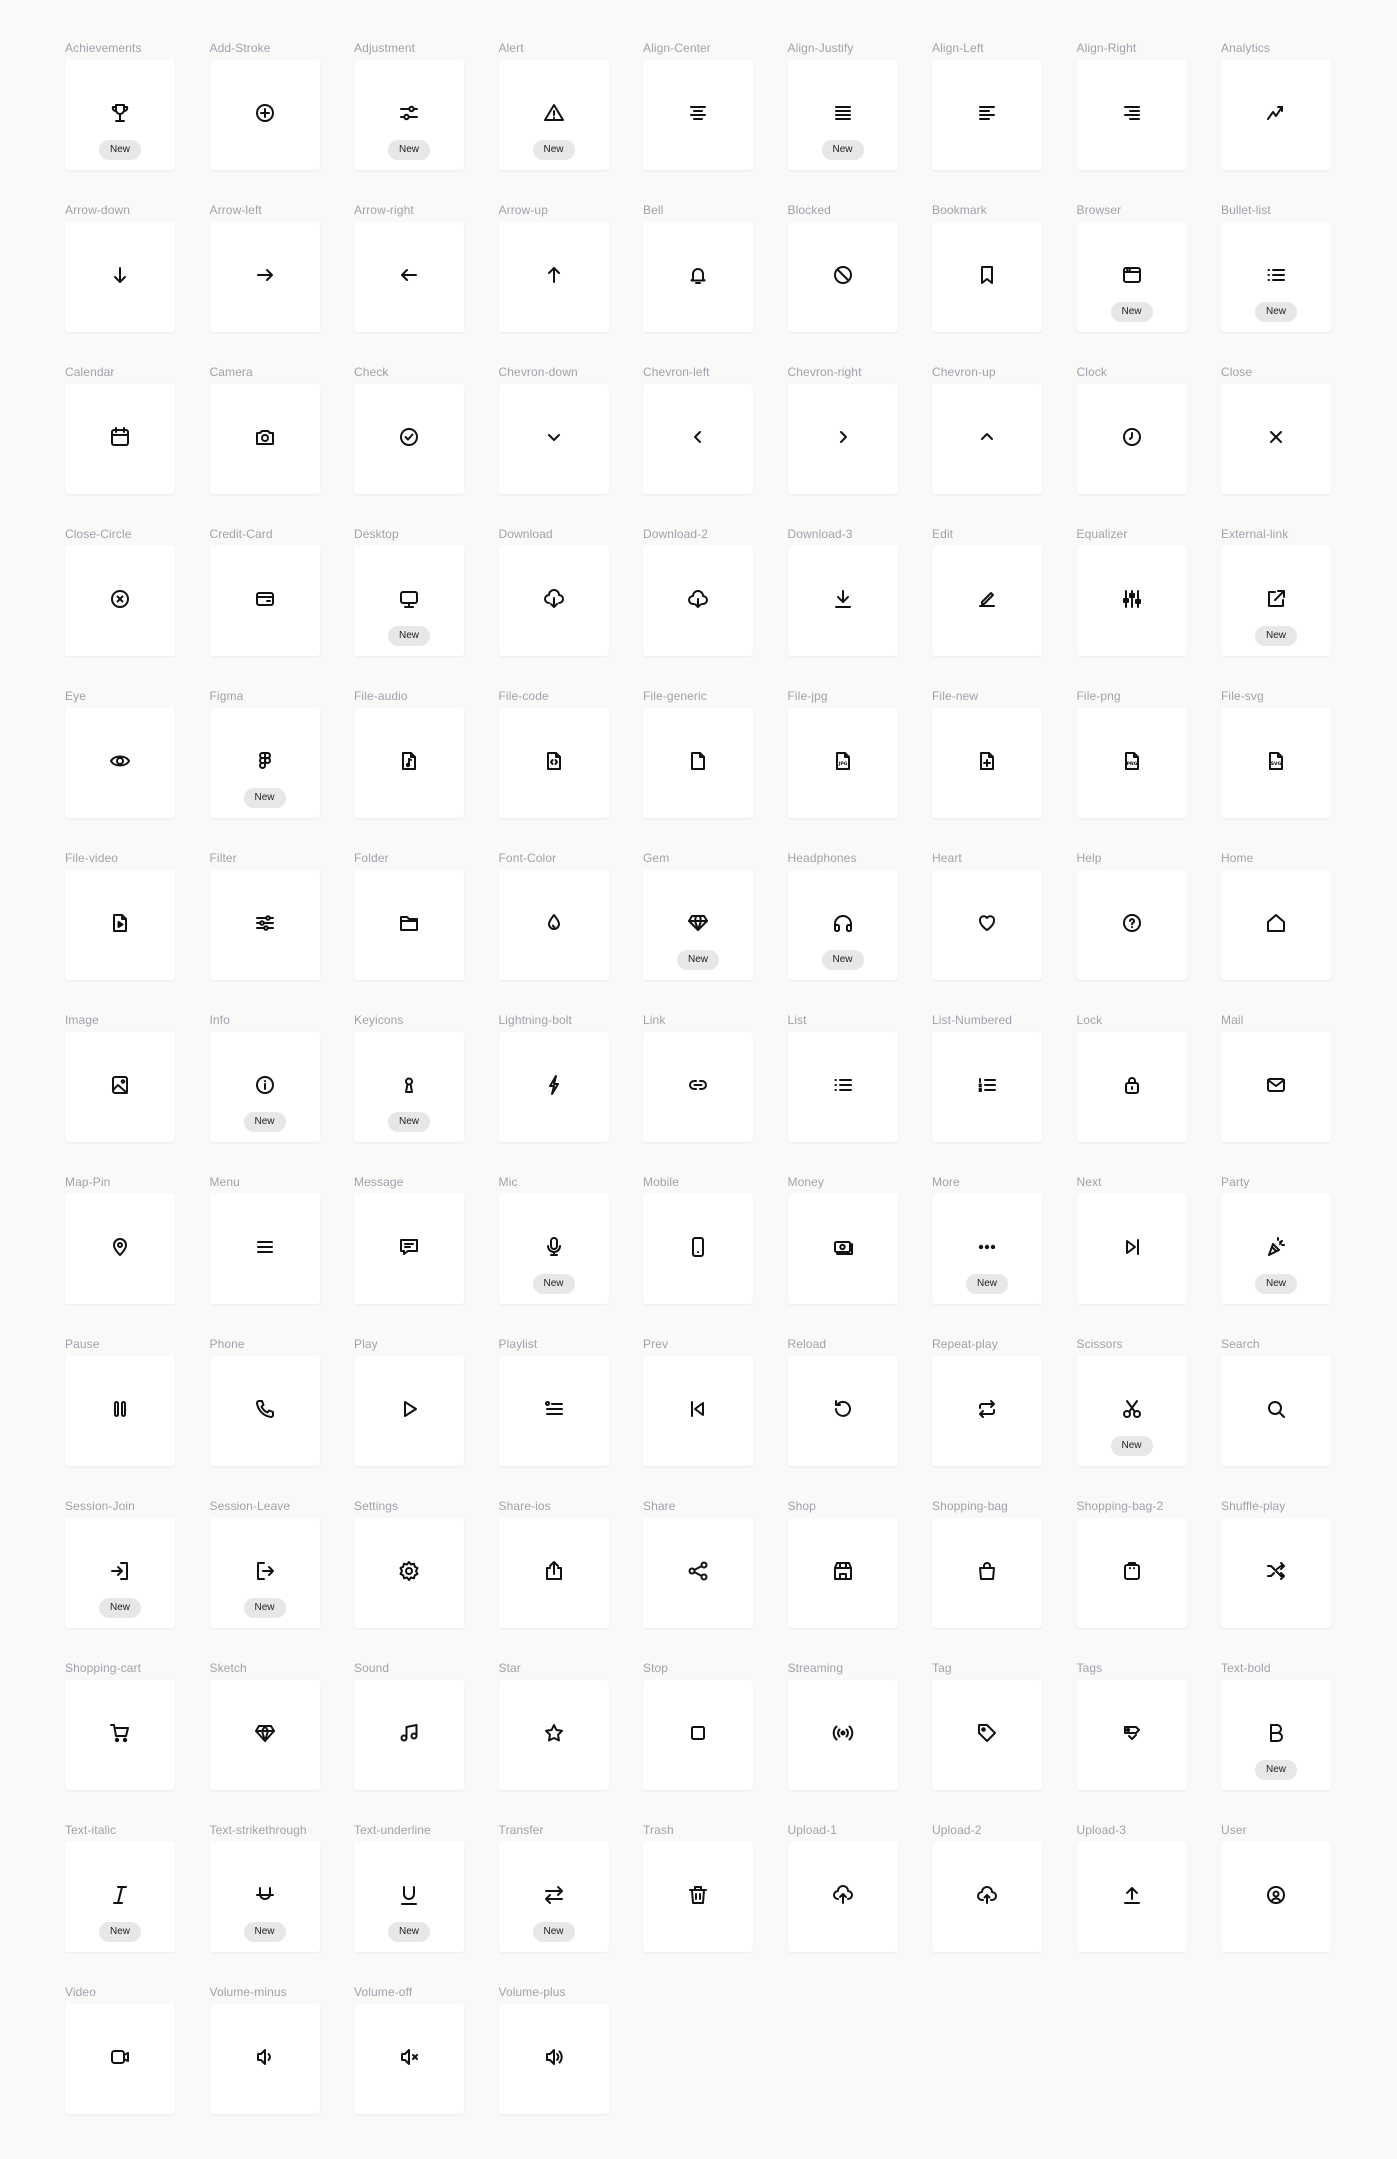 This screenshot has height=2159, width=1397. I want to click on icon-card: JPG, so click(842, 763).